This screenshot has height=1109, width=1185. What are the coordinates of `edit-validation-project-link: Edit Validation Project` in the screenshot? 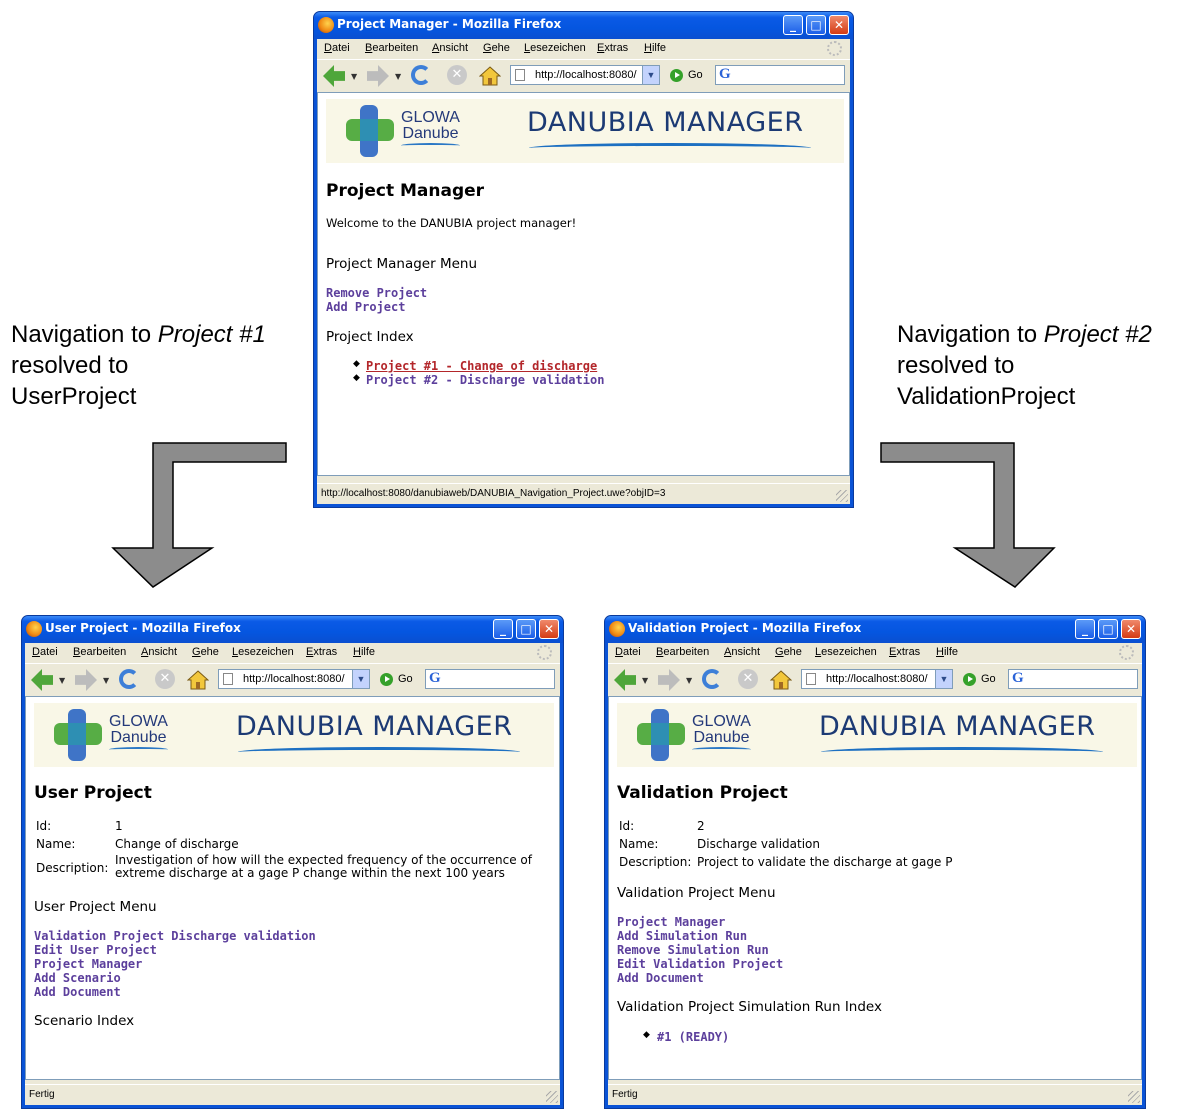 It's located at (700, 964).